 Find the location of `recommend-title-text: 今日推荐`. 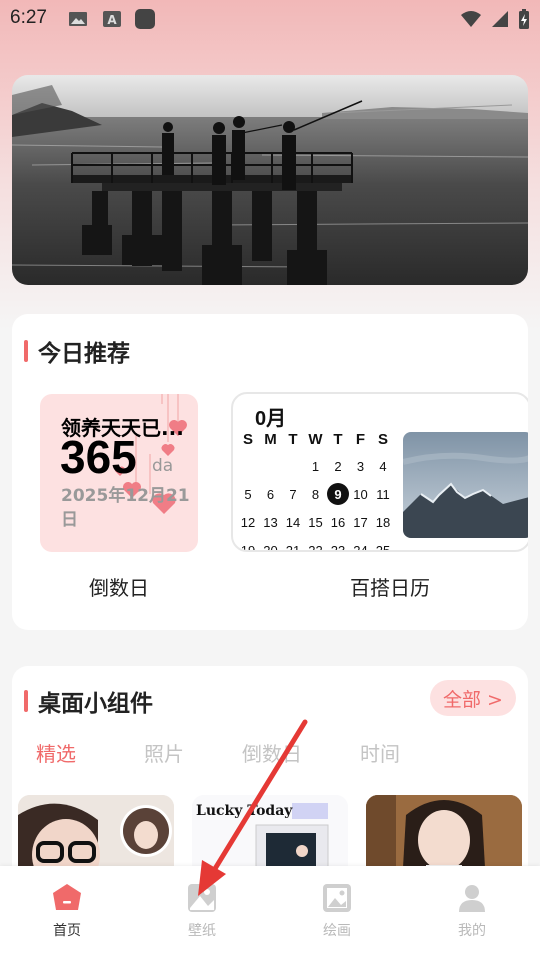

recommend-title-text: 今日推荐 is located at coordinates (84, 354).